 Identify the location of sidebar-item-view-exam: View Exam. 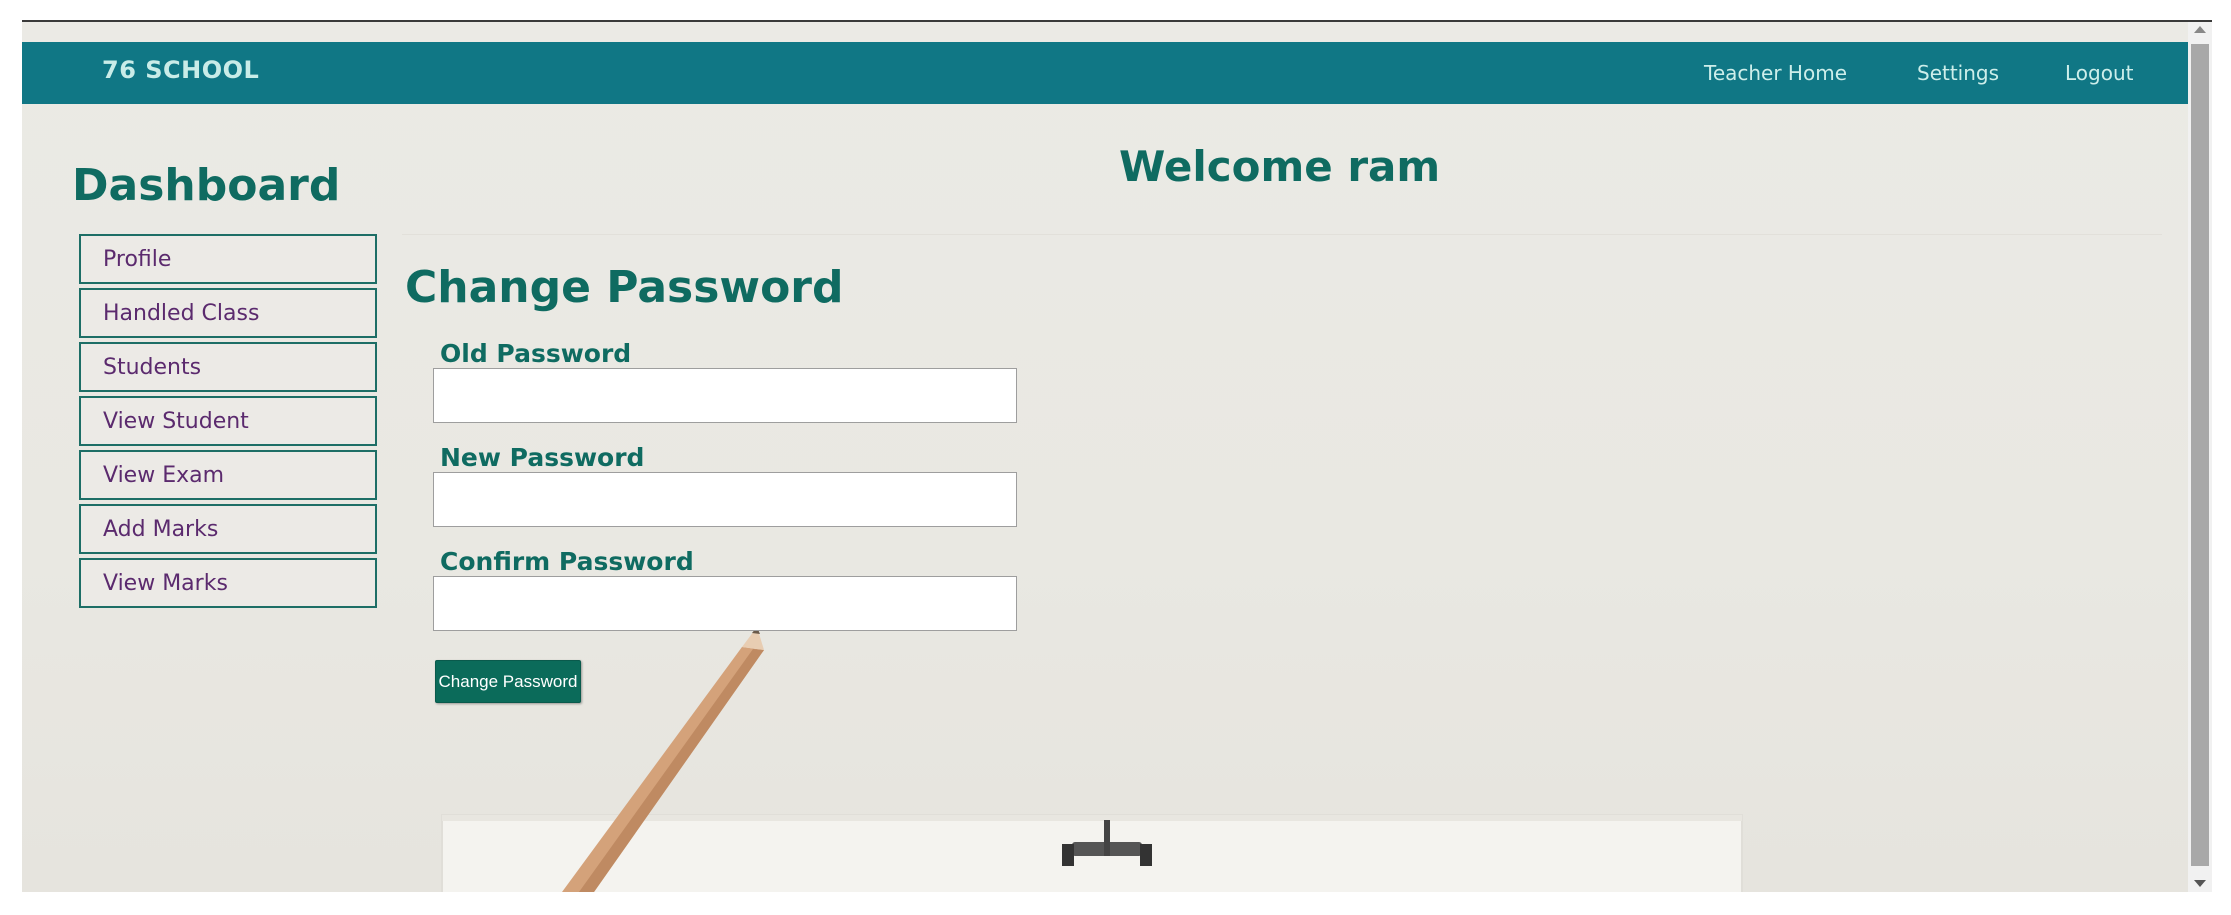
(228, 475).